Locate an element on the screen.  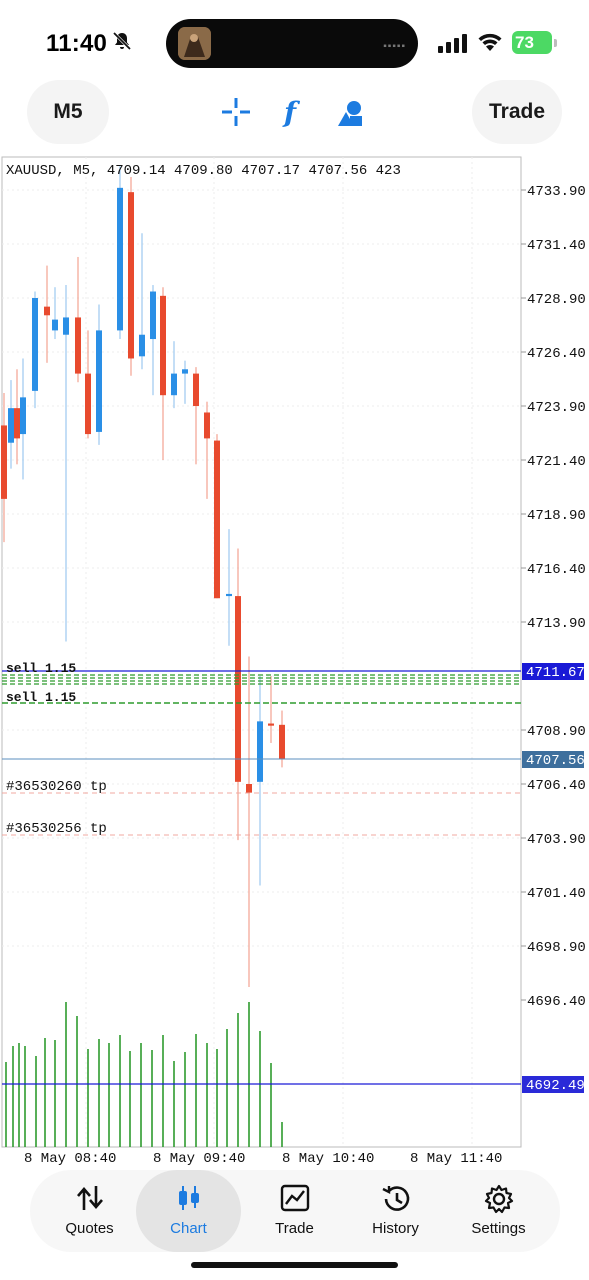
tab-quotes: Quotes is located at coordinates (89, 1211).